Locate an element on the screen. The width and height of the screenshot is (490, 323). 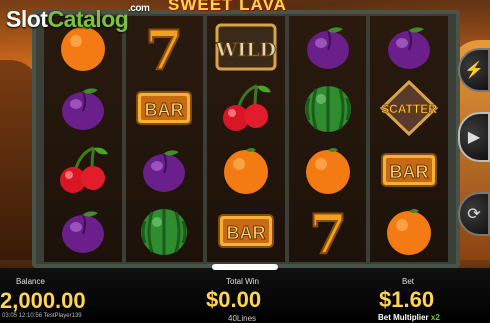
total-win-label: Total Win is located at coordinates (242, 281).